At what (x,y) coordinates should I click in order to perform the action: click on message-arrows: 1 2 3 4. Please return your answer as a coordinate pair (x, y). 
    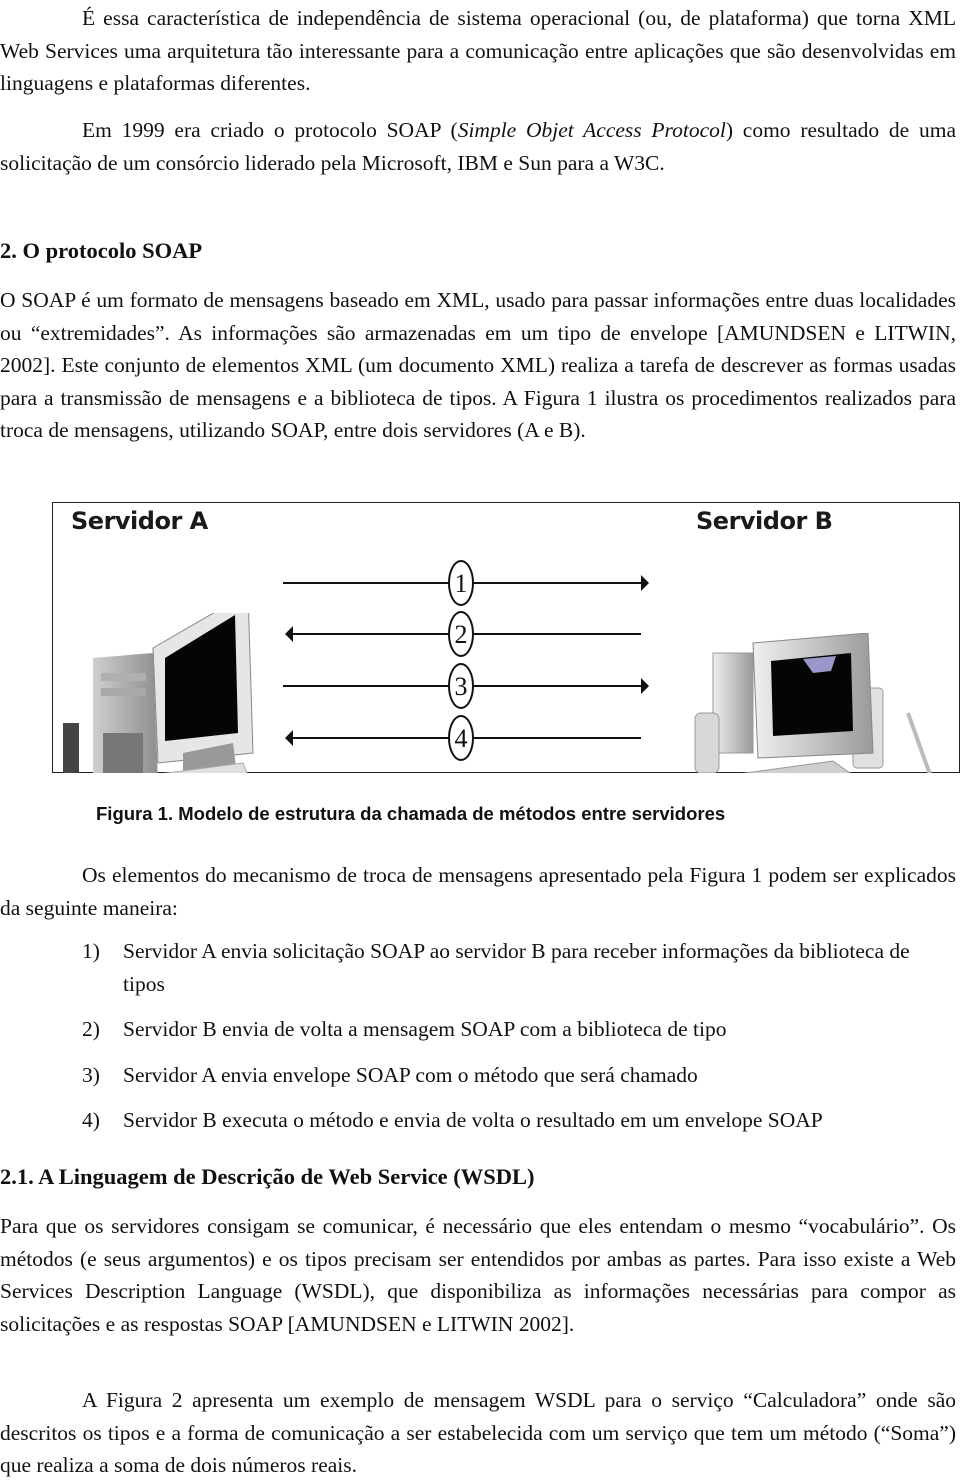
    Looking at the image, I should click on (466, 660).